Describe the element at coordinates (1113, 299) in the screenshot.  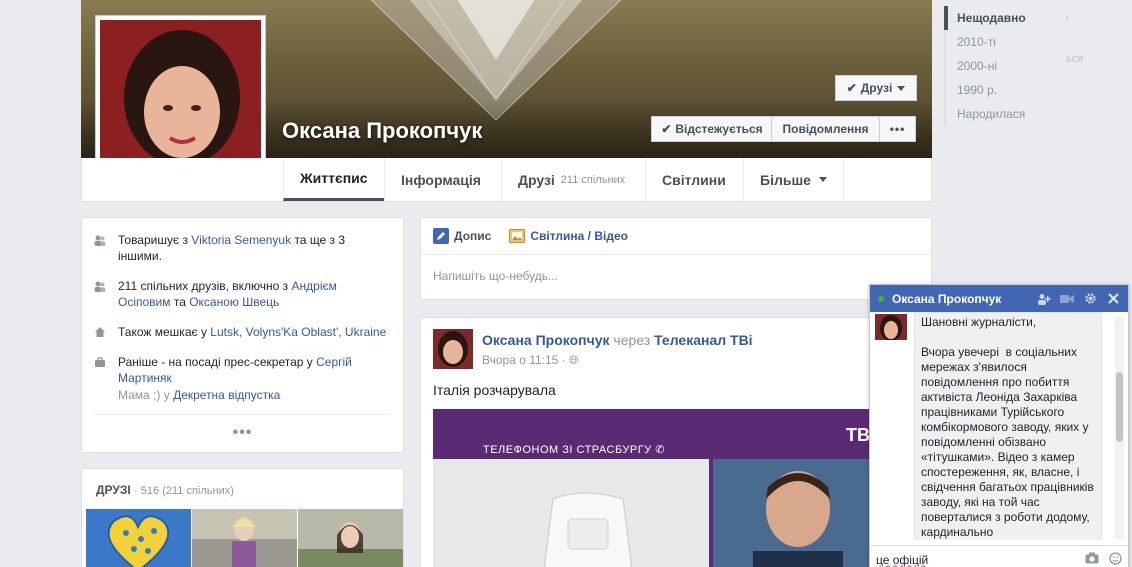
I see `close-icon` at that location.